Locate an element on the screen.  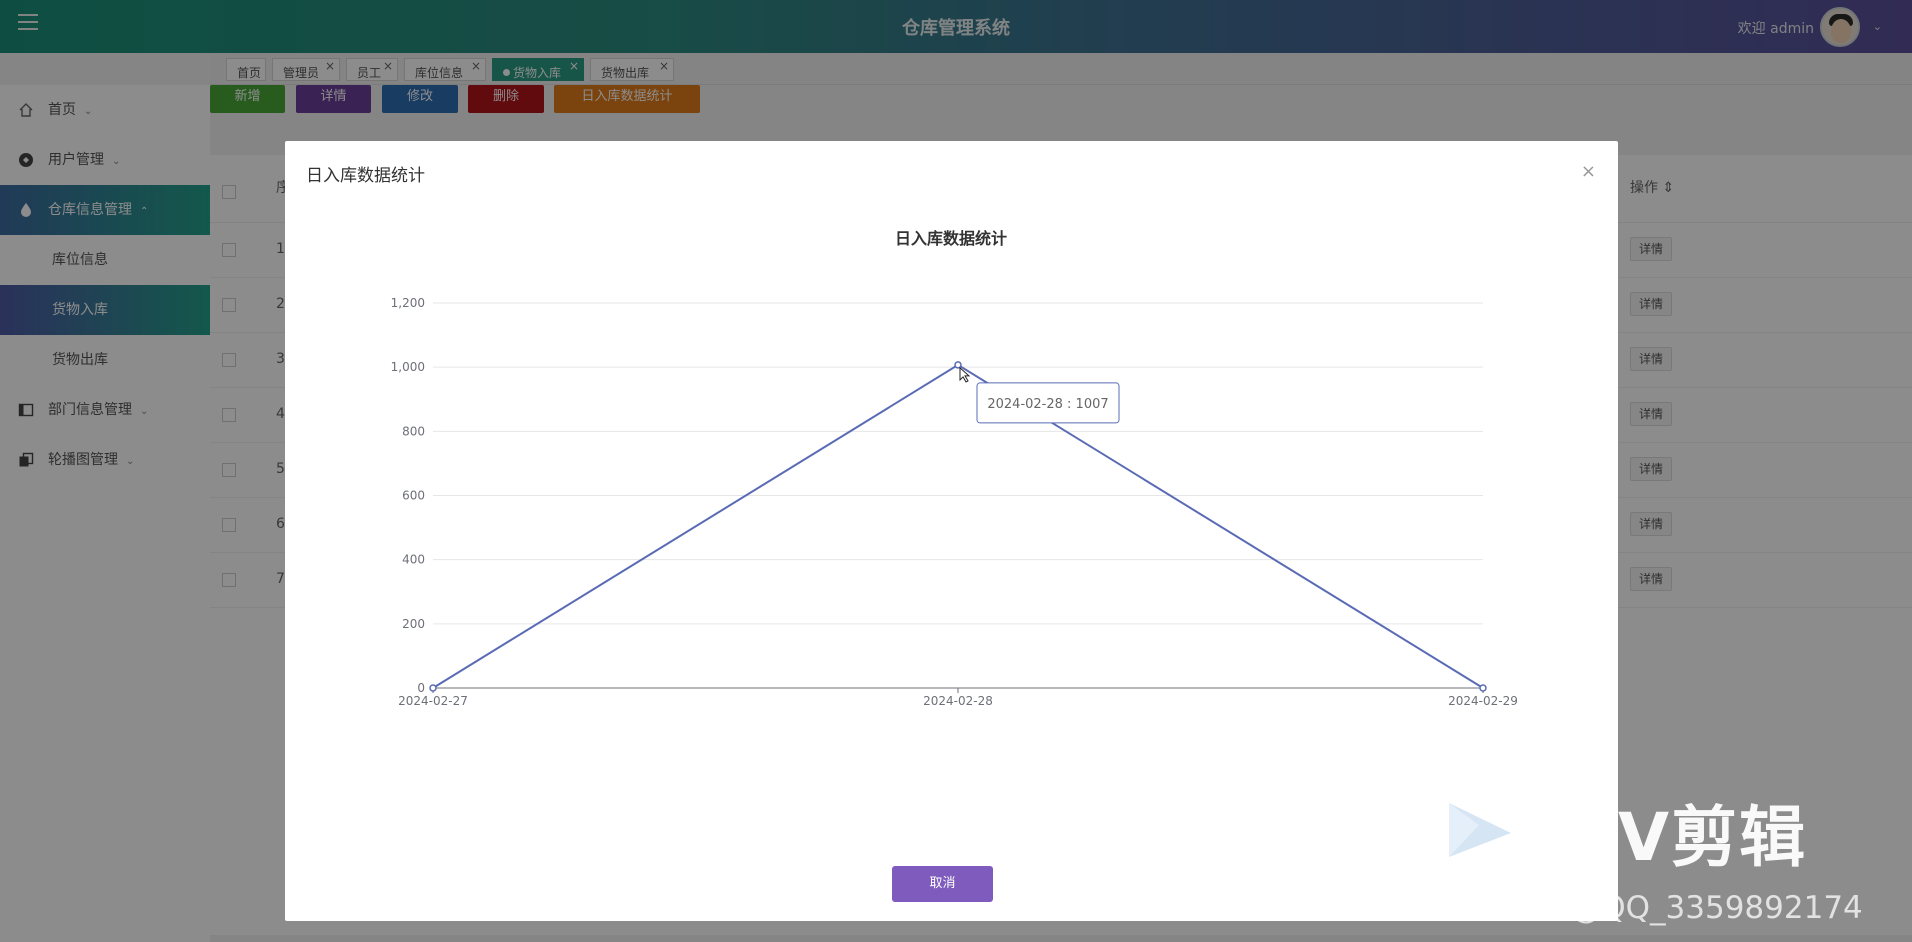
x-tick-label: 2024-02-27 is located at coordinates (433, 701).